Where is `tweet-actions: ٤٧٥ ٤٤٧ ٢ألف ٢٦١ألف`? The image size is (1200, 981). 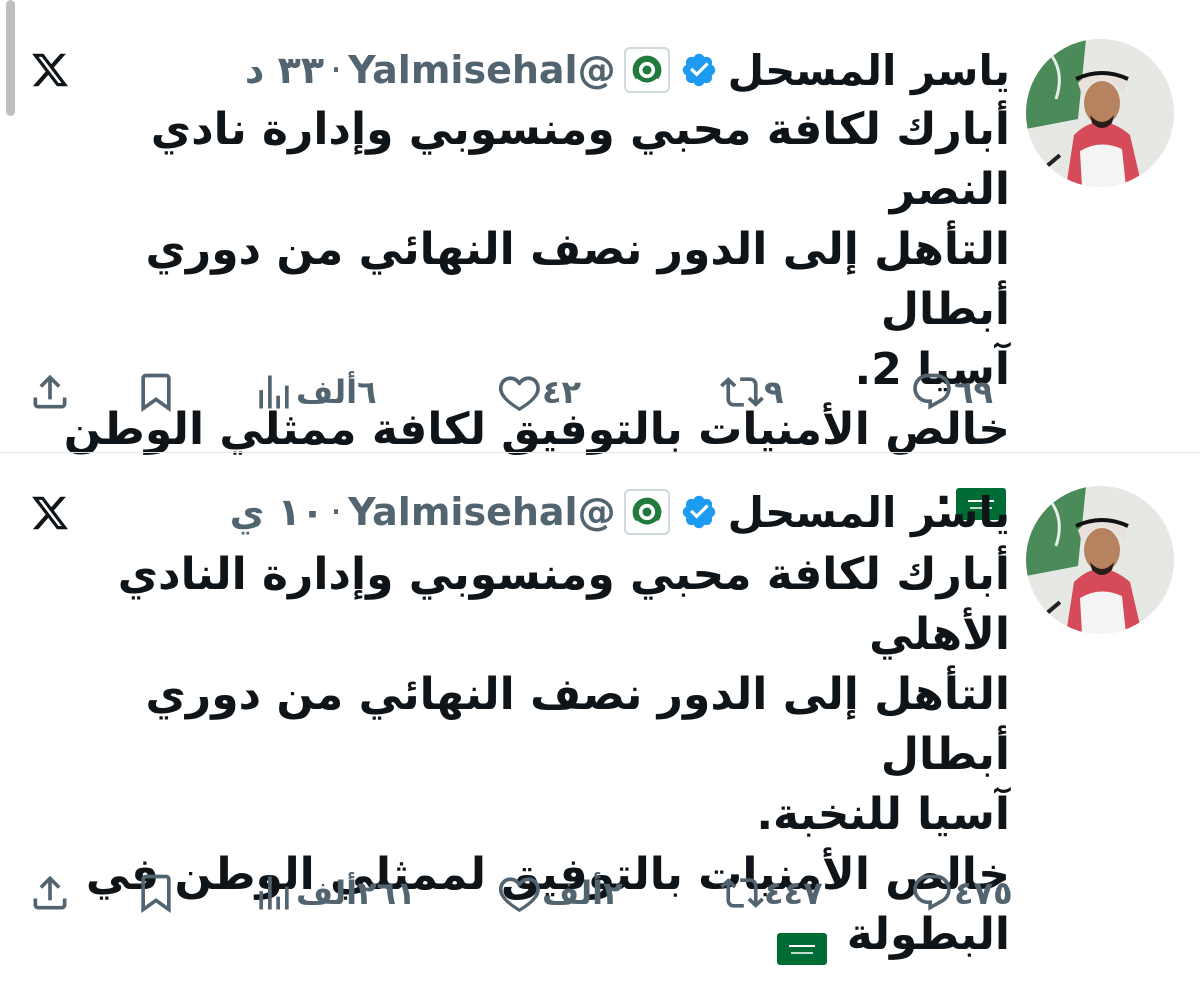
tweet-actions: ٤٧٥ ٤٤٧ ٢ألف ٢٦١ألف is located at coordinates (600, 893).